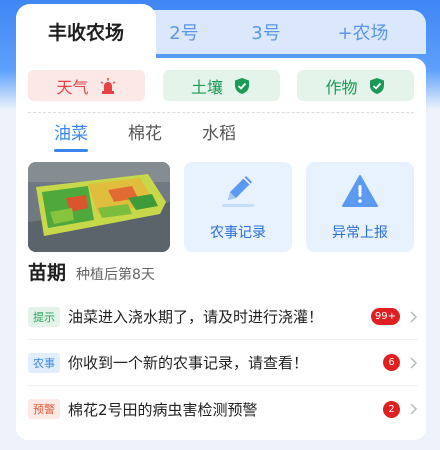 The image size is (440, 450). I want to click on tab-farm-harvest: 丰收农场, so click(86, 34).